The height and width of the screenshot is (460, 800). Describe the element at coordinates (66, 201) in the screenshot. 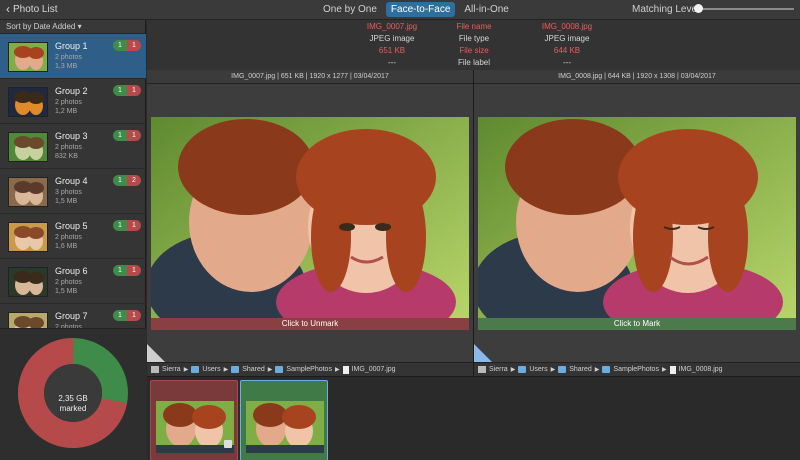

I see `group-size: 1,5 MB` at that location.